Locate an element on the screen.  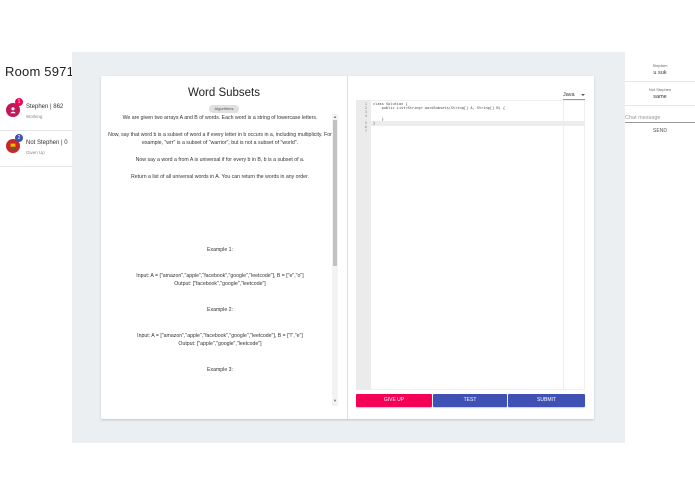
player-status: Given Up is located at coordinates (35, 152).